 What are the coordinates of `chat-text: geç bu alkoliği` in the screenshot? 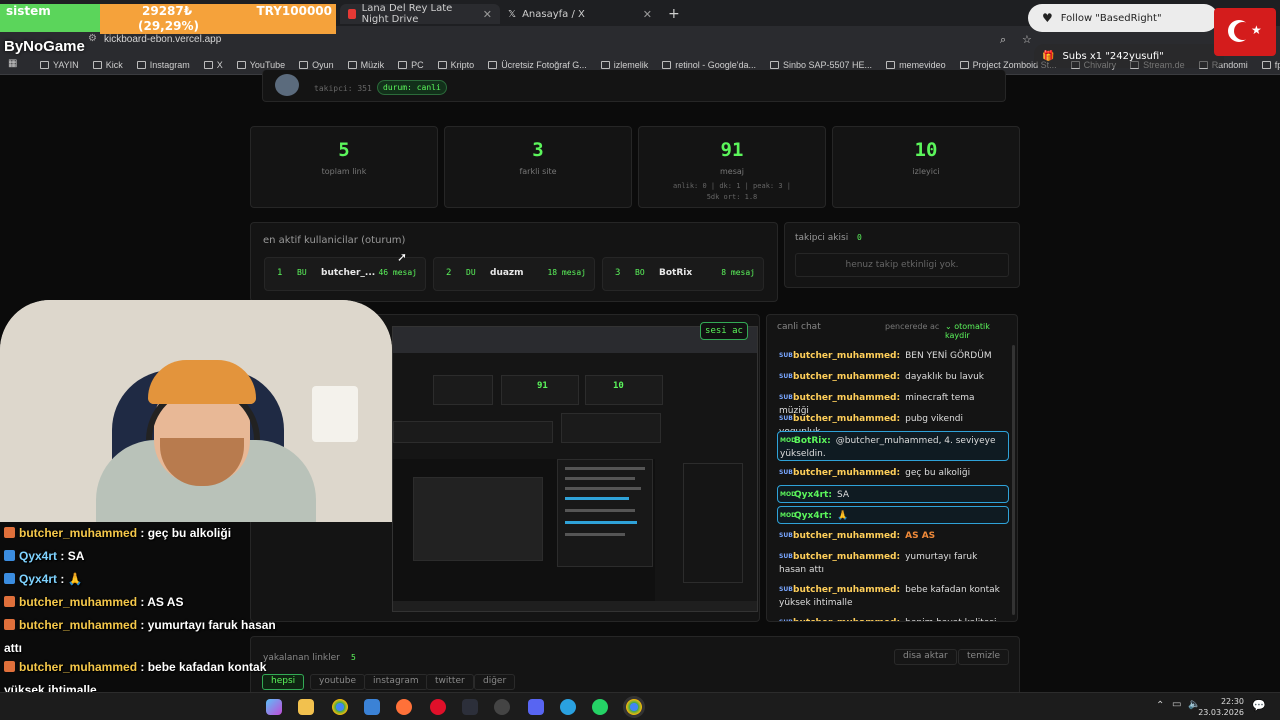 It's located at (938, 473).